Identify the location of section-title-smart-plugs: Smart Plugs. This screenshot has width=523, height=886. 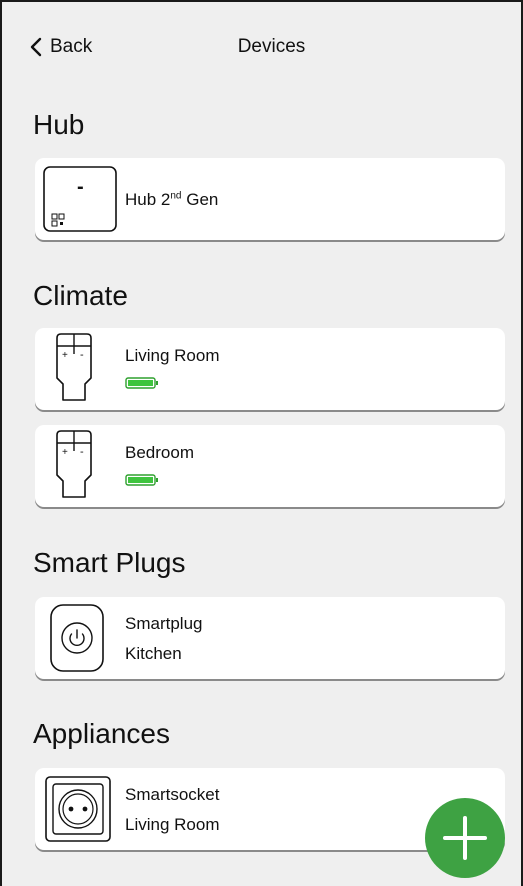
(109, 562).